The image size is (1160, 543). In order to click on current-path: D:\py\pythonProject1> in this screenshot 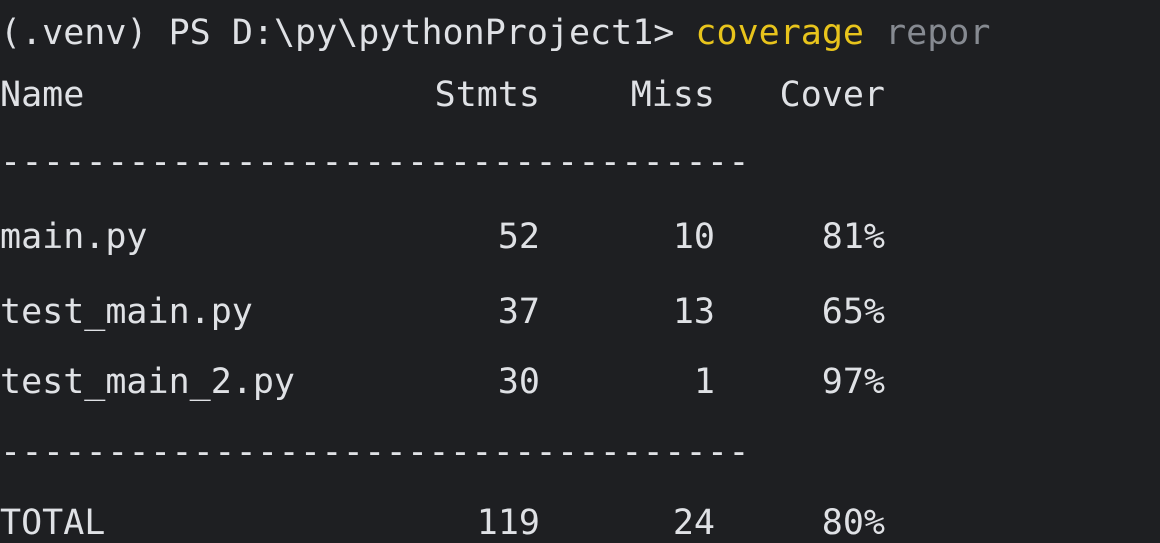, I will do `click(453, 33)`.